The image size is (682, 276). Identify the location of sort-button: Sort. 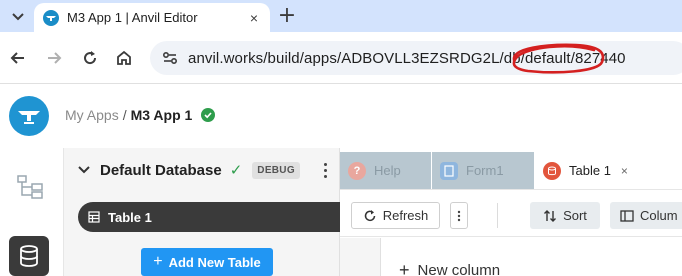
(565, 215).